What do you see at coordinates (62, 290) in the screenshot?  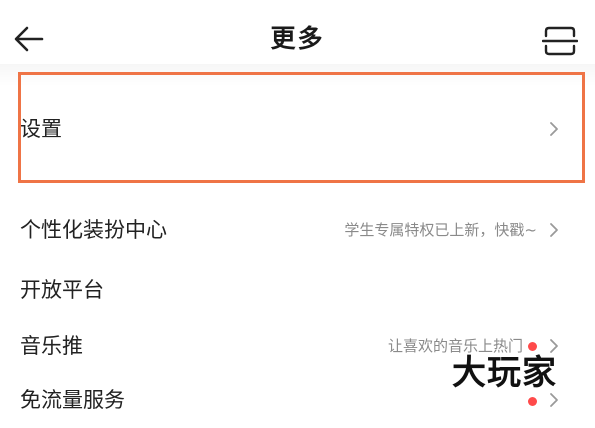 I see `menu-item-label: 开放平台` at bounding box center [62, 290].